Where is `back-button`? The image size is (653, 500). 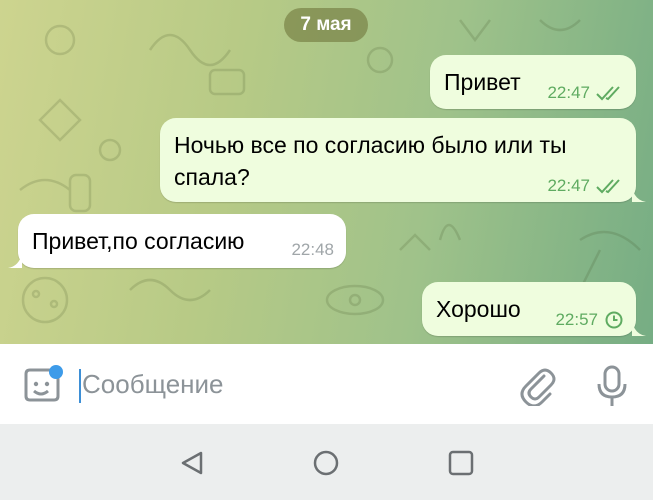 back-button is located at coordinates (193, 463).